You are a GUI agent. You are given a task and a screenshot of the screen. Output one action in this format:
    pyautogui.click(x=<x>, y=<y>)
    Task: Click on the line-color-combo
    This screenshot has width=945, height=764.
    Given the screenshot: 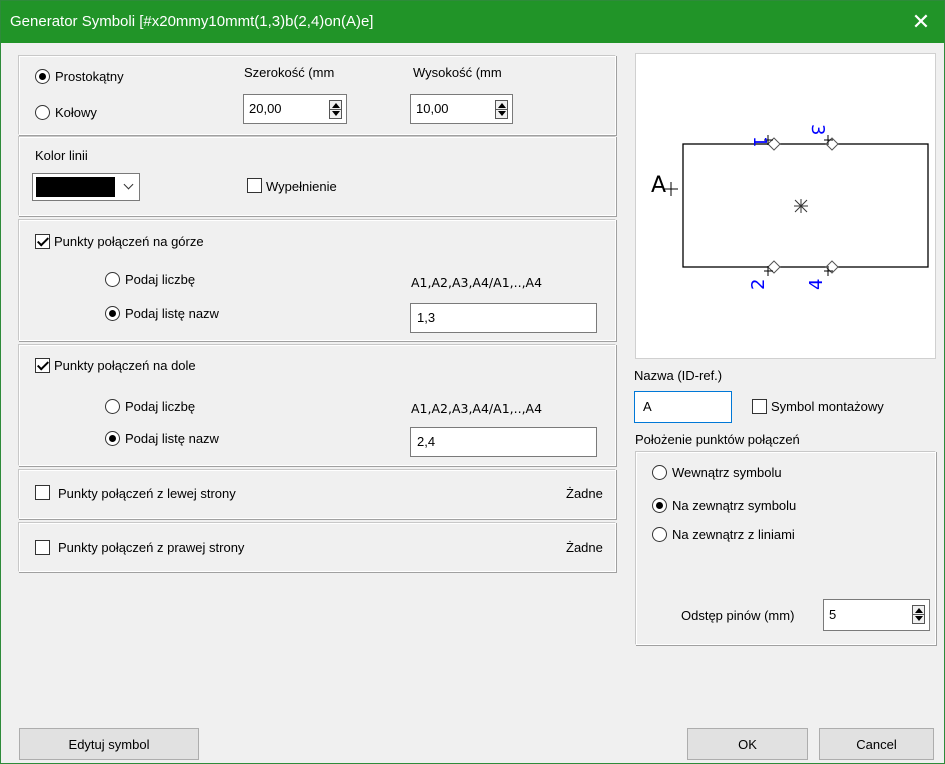 What is the action you would take?
    pyautogui.click(x=86, y=187)
    